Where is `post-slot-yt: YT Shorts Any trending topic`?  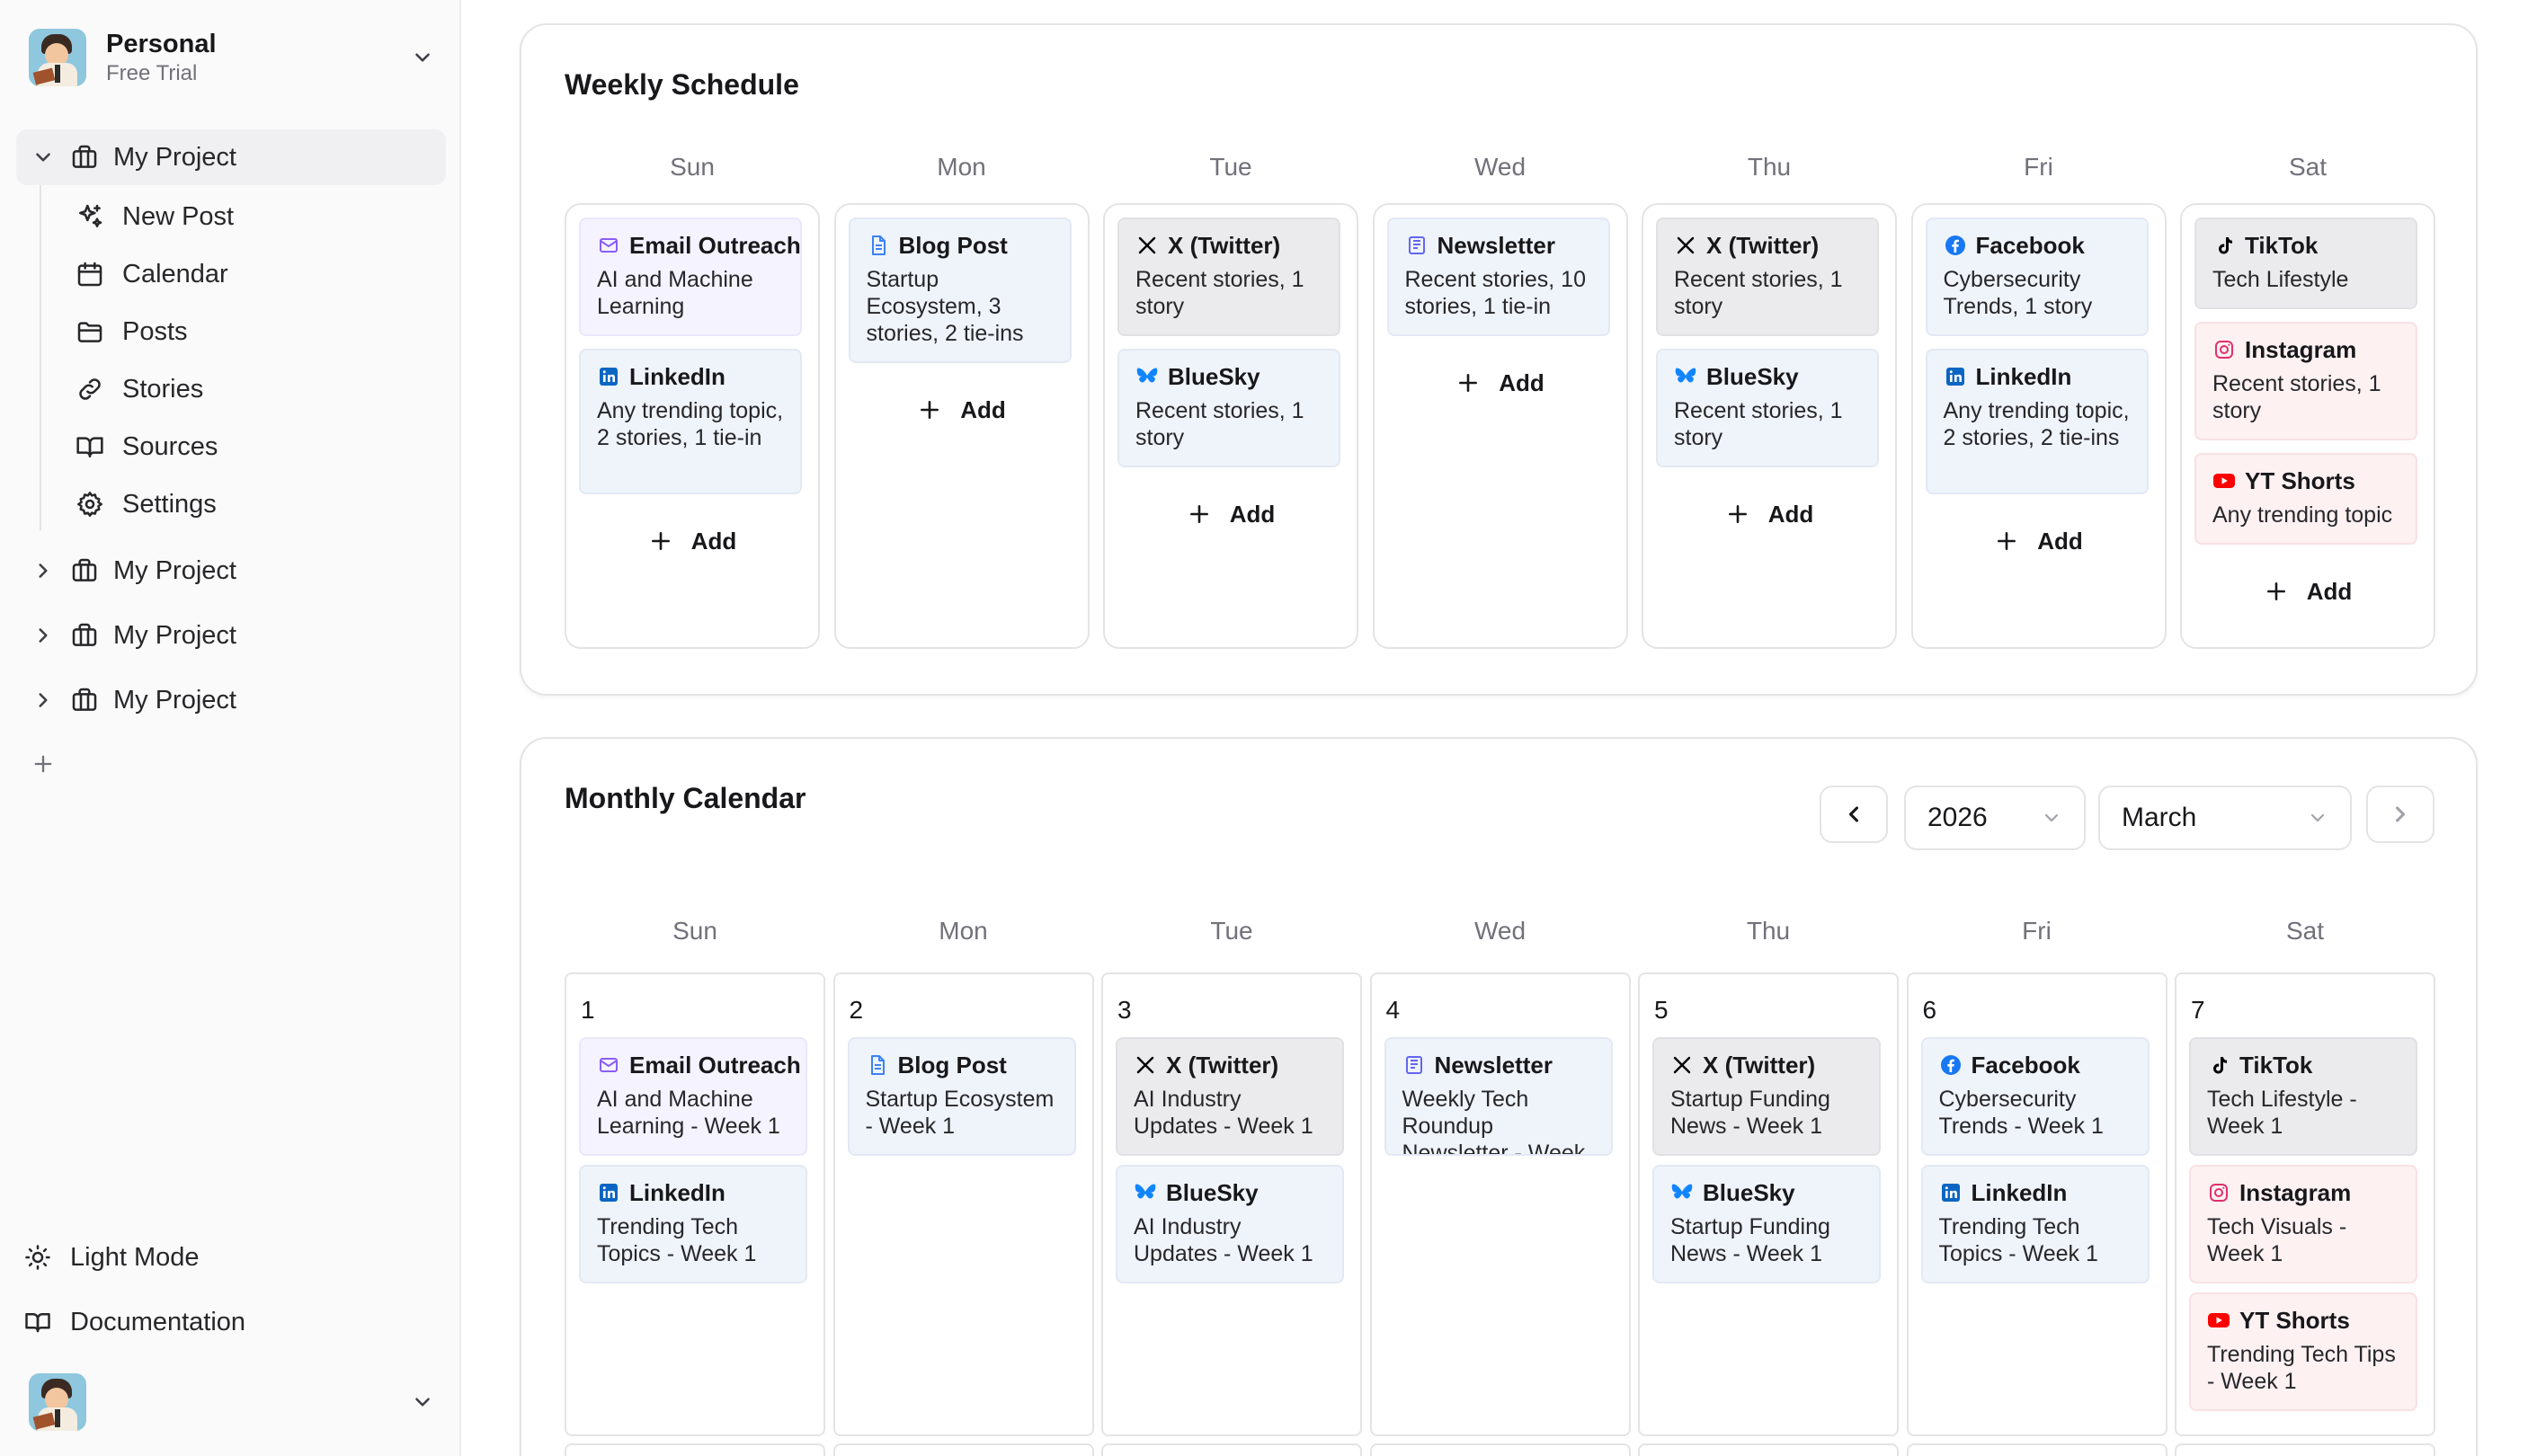
post-slot-yt: YT Shorts Any trending topic is located at coordinates (2305, 499).